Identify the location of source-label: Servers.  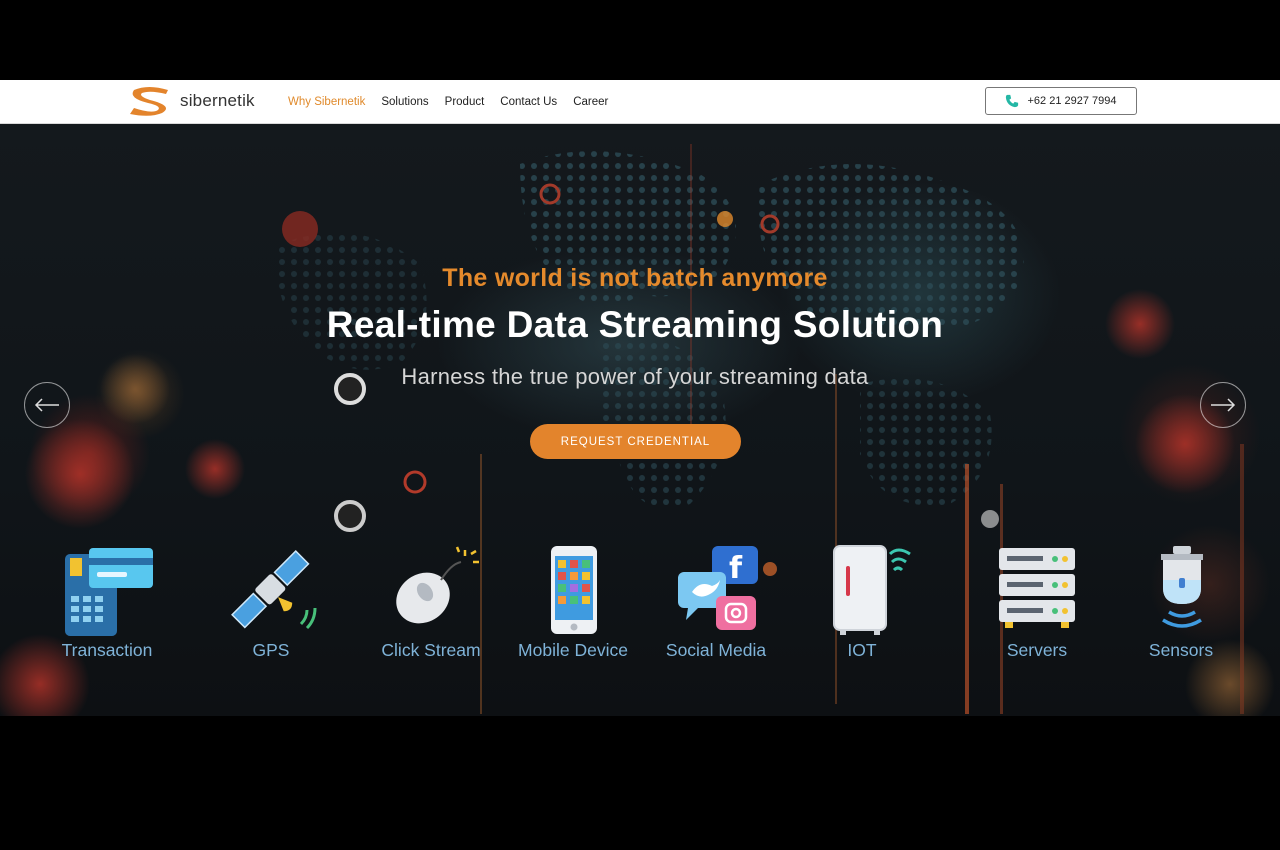
(1037, 650).